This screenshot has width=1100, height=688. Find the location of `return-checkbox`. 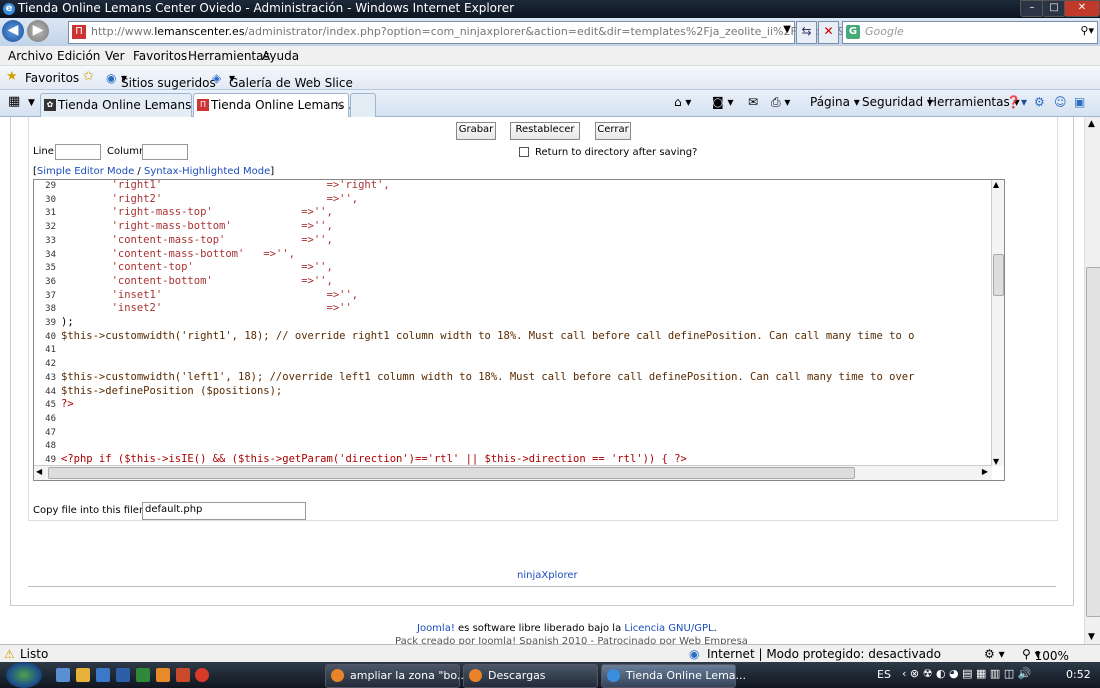

return-checkbox is located at coordinates (524, 152).